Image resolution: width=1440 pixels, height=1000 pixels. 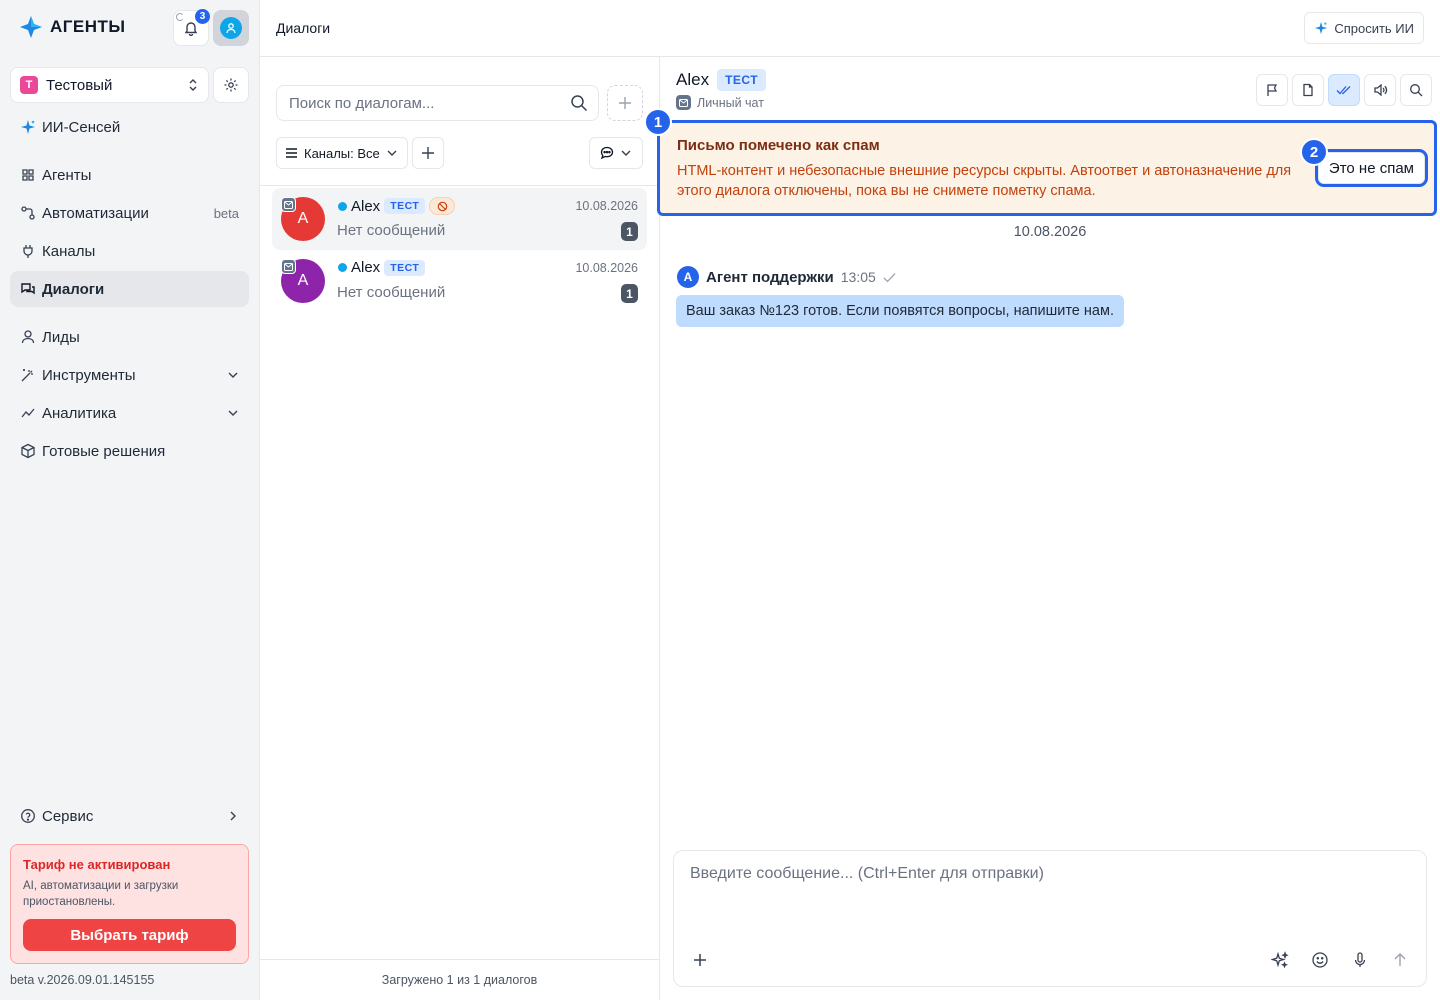 I want to click on microphone-icon, so click(x=1360, y=960).